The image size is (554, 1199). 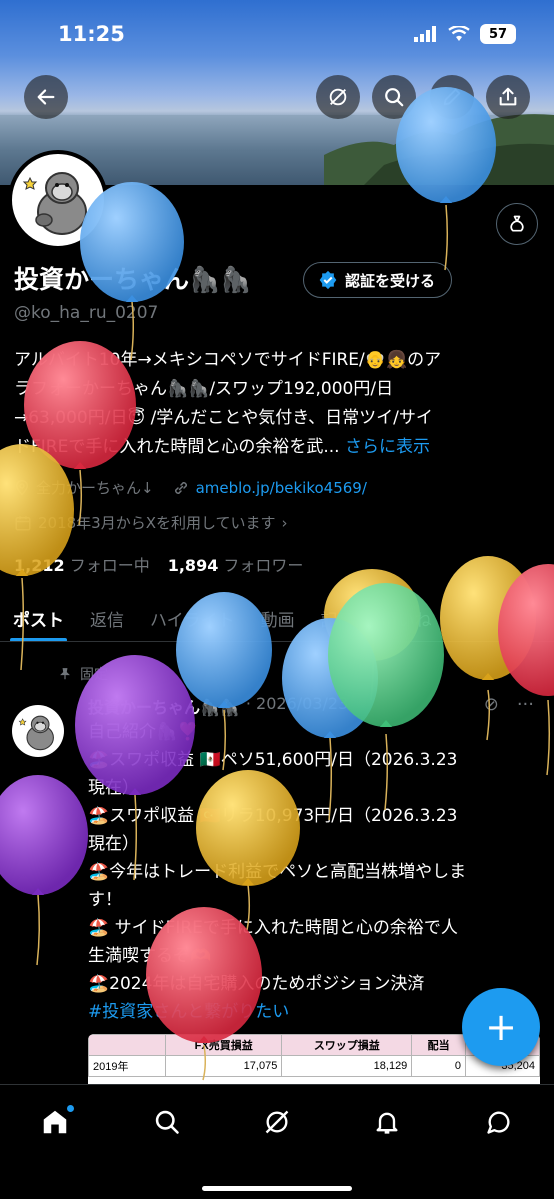 I want to click on home-icon, so click(x=55, y=1122).